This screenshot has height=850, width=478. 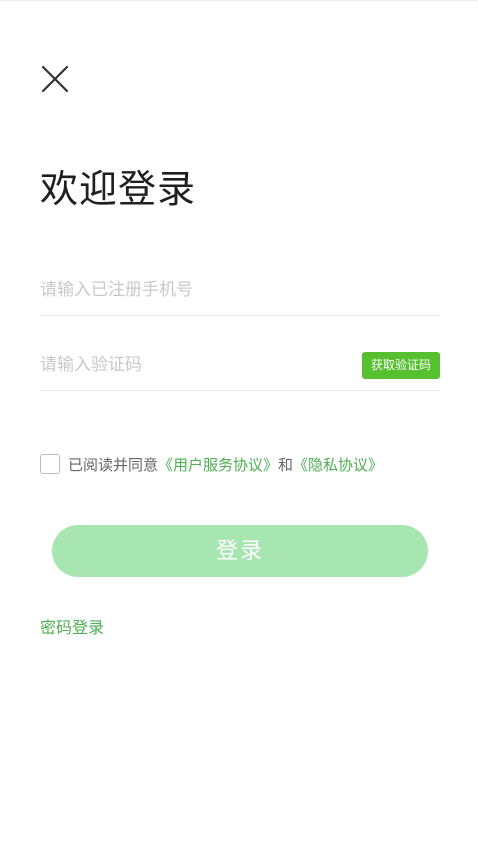 I want to click on agreement-prefix: 已阅读并同意, so click(x=113, y=464).